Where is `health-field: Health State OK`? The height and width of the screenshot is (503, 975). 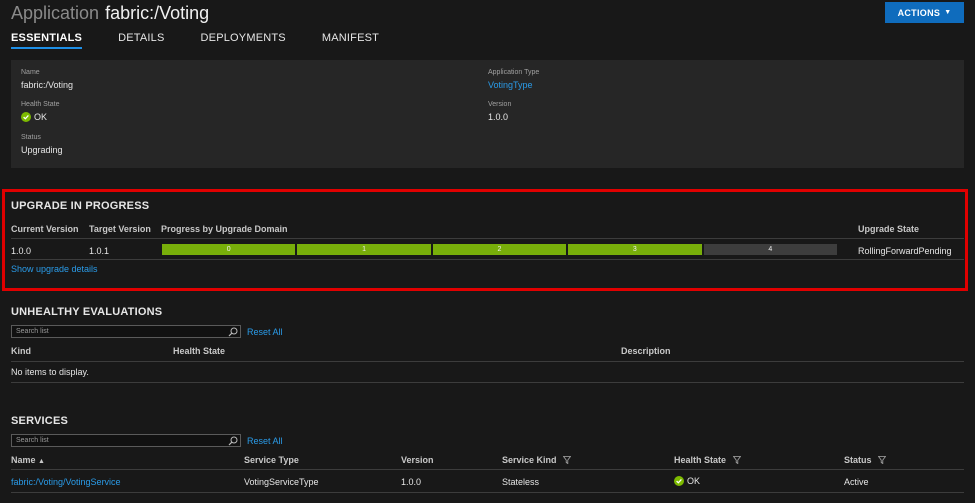 health-field: Health State OK is located at coordinates (40, 111).